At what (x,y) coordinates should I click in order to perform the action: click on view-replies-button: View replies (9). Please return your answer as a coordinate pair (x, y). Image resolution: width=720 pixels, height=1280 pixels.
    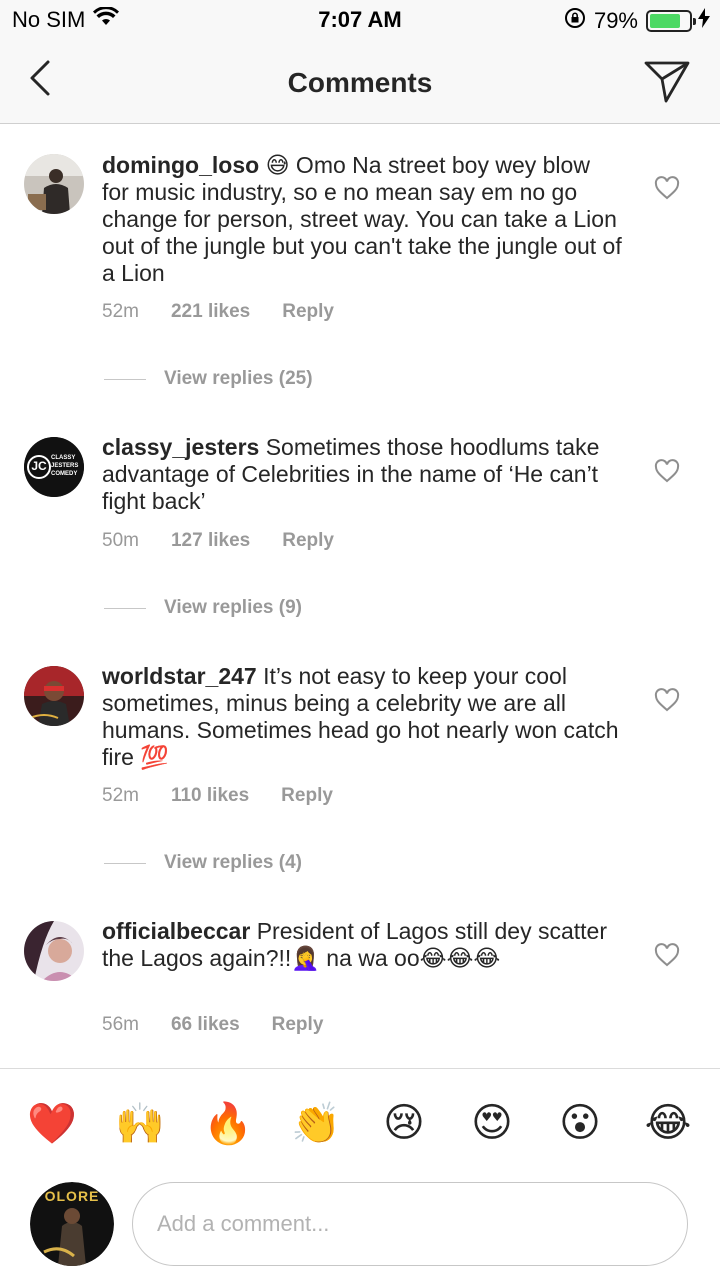
    Looking at the image, I should click on (203, 608).